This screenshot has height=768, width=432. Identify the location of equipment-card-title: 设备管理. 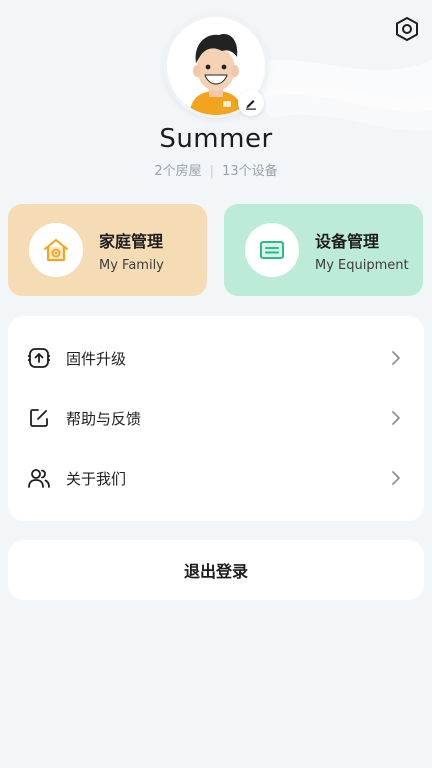
(347, 241).